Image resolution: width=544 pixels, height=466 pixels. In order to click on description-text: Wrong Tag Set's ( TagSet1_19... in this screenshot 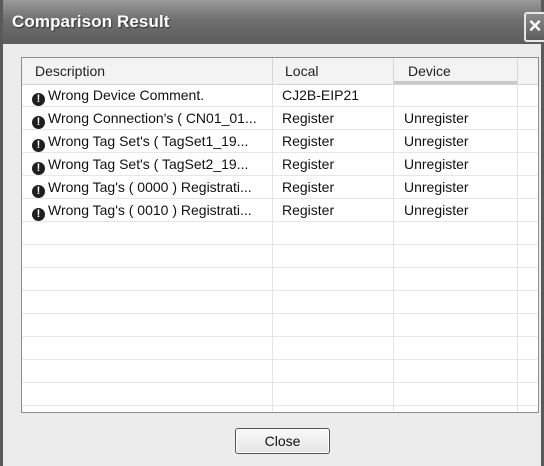, I will do `click(148, 141)`.